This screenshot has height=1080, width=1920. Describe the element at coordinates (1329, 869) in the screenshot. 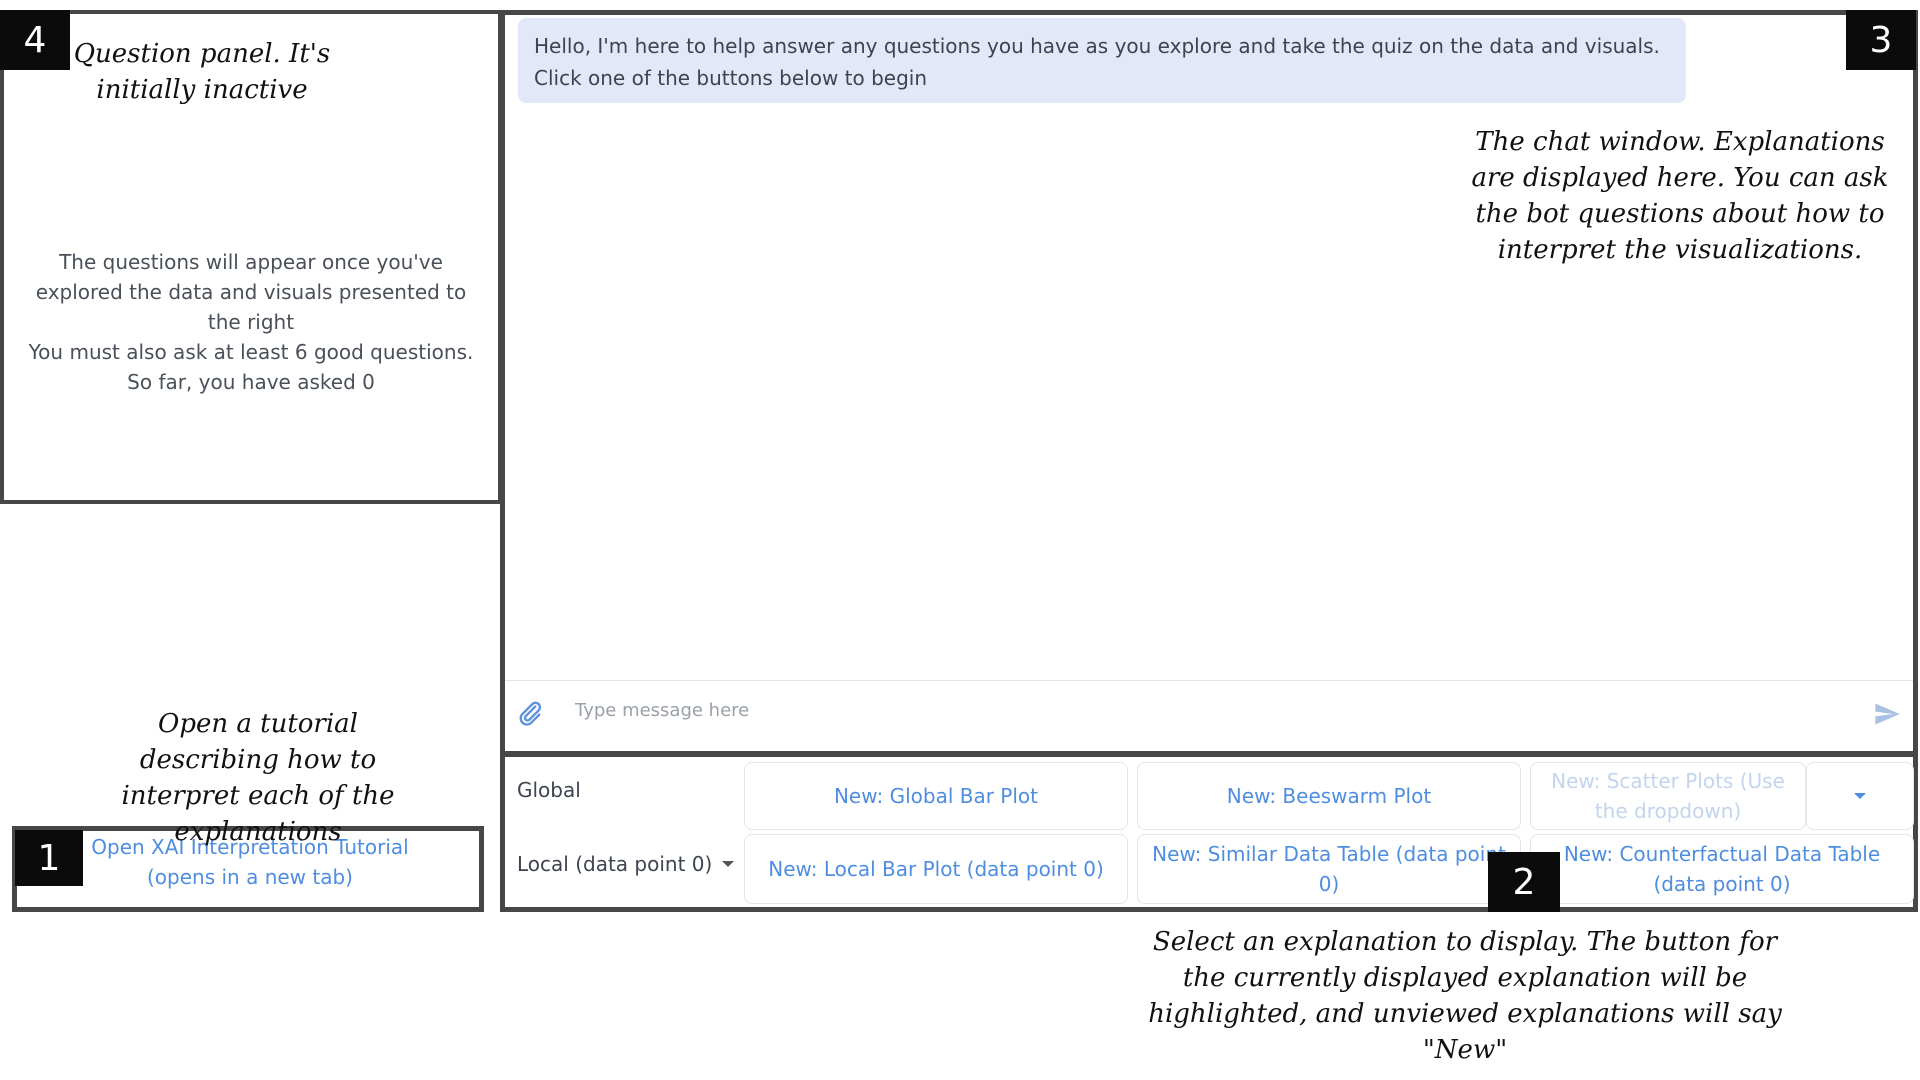

I see `similar-data-table-button: New: Similar Data Table (data point 0)` at that location.